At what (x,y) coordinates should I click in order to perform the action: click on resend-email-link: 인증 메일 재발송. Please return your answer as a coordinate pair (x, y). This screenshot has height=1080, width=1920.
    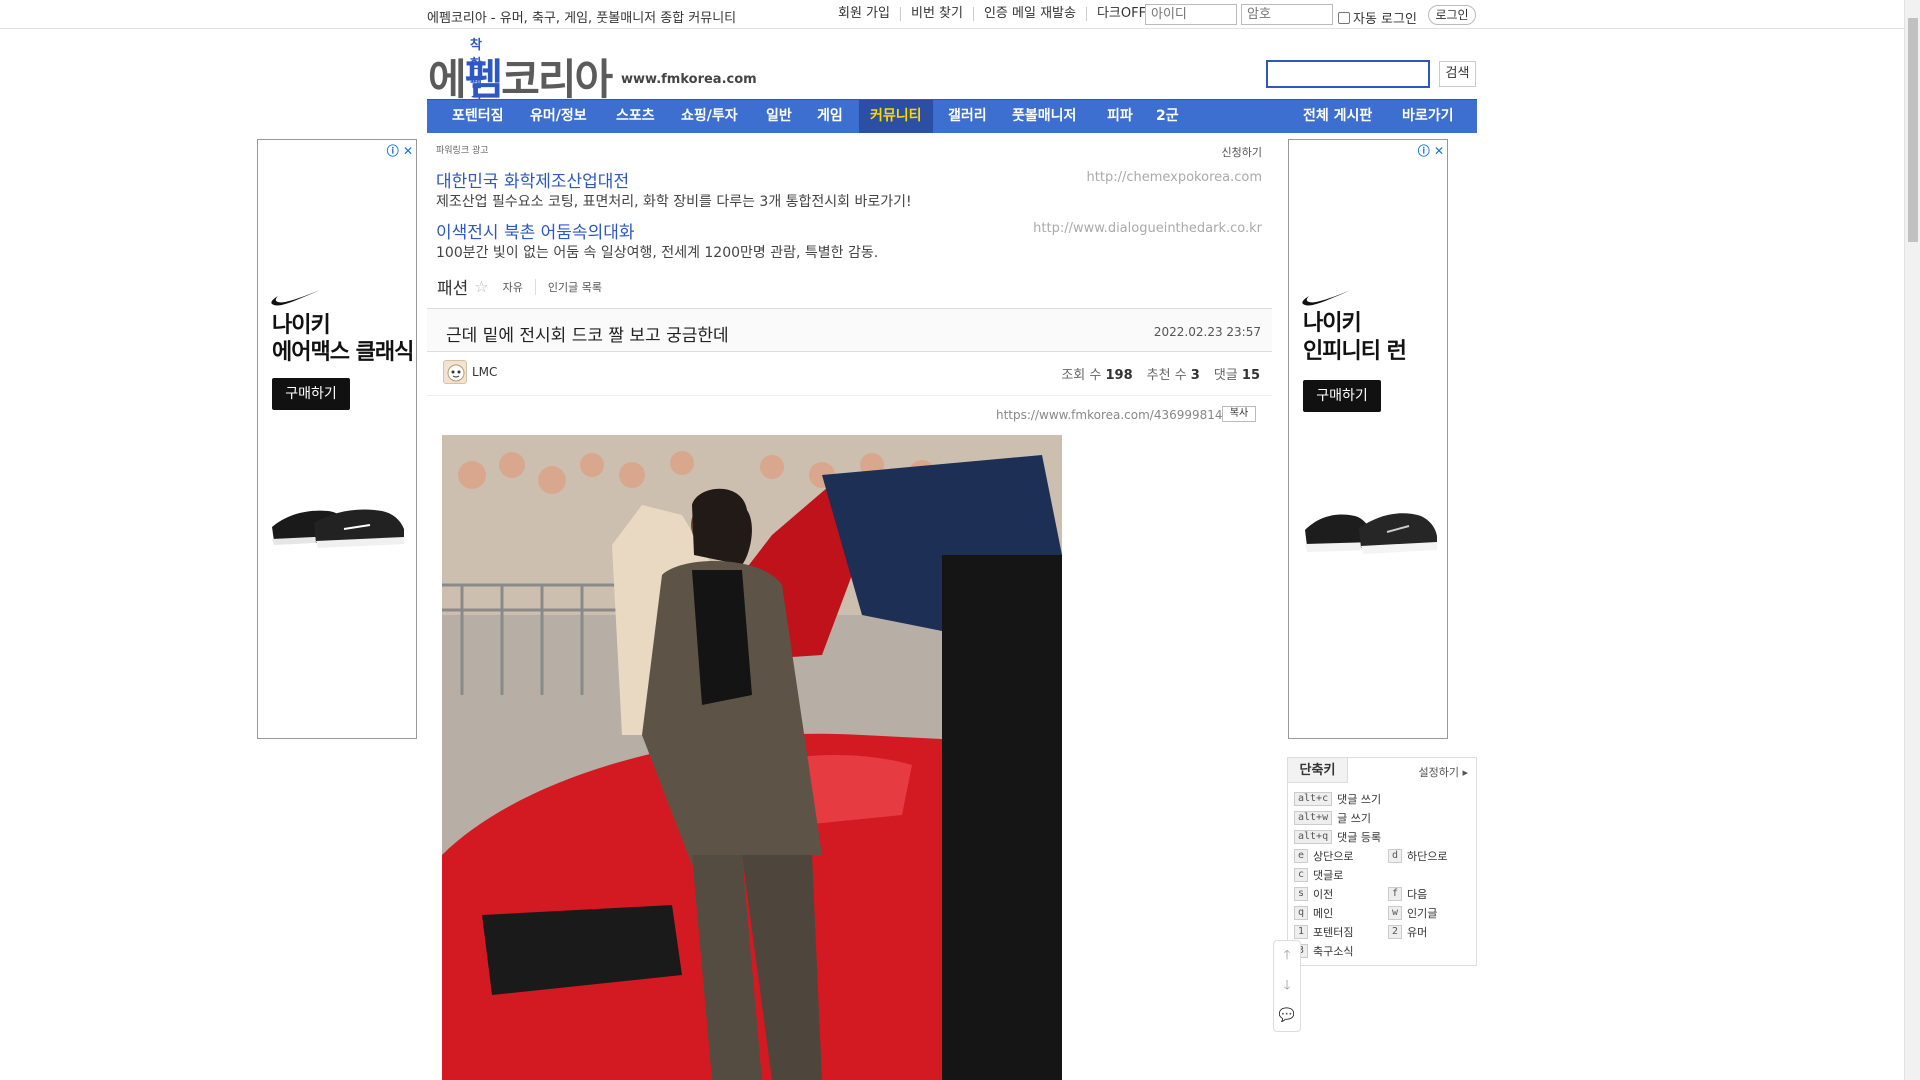
    Looking at the image, I should click on (1030, 14).